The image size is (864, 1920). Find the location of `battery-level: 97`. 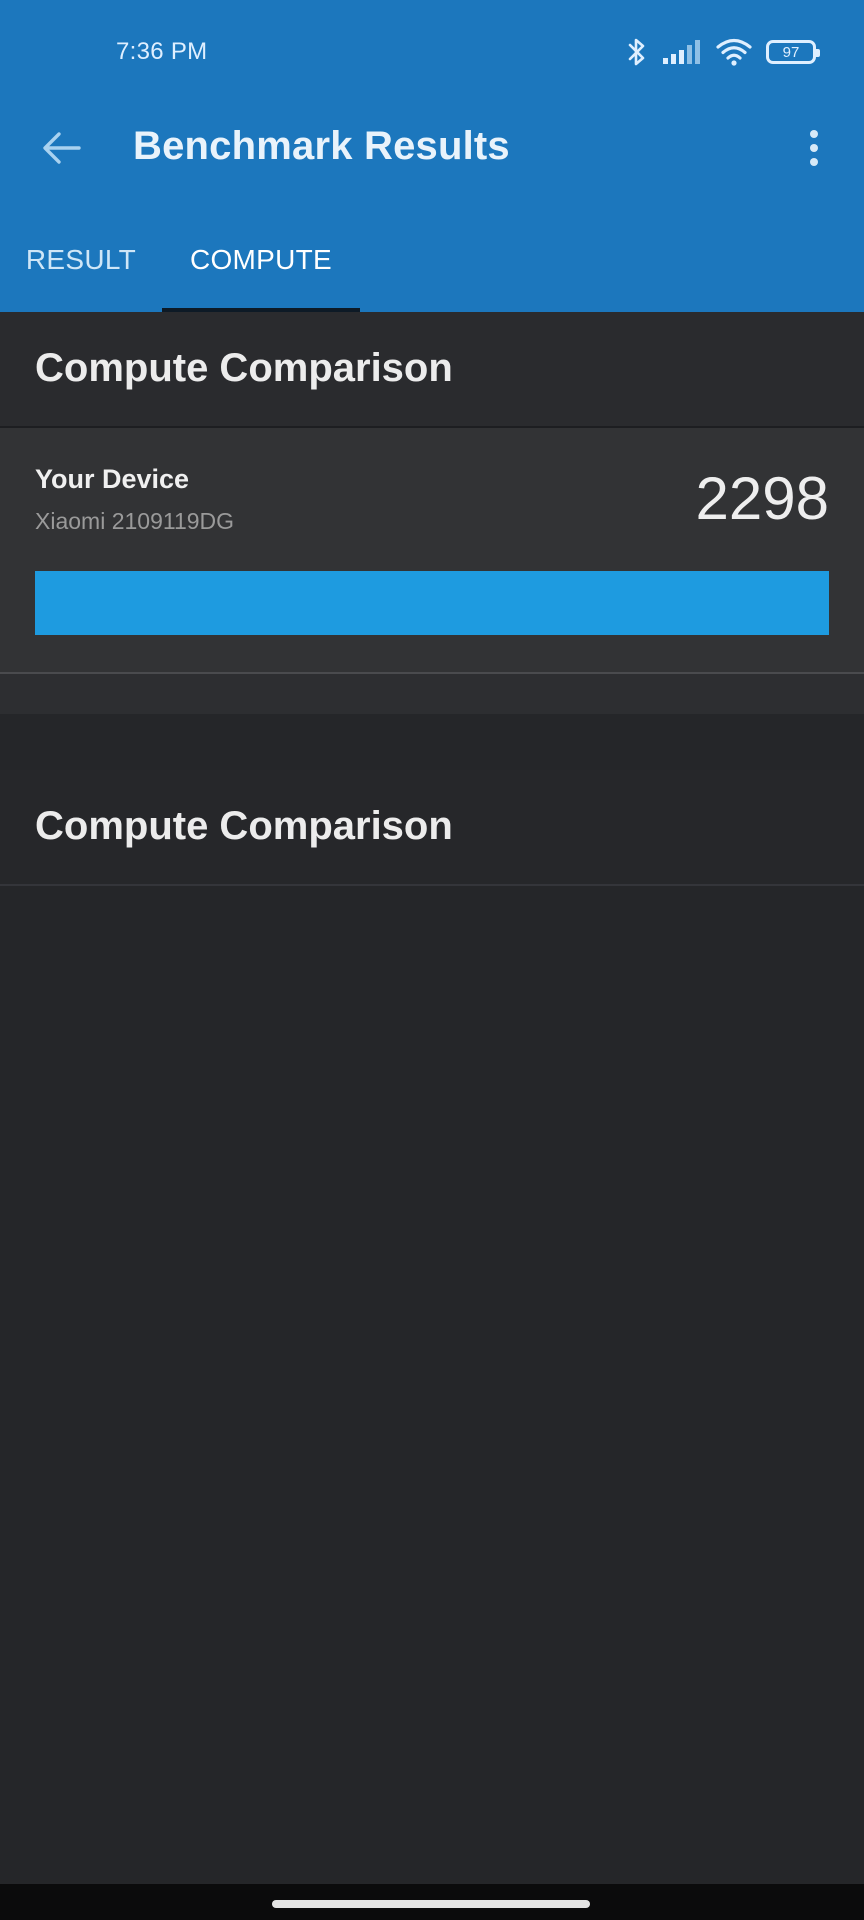

battery-level: 97 is located at coordinates (791, 52).